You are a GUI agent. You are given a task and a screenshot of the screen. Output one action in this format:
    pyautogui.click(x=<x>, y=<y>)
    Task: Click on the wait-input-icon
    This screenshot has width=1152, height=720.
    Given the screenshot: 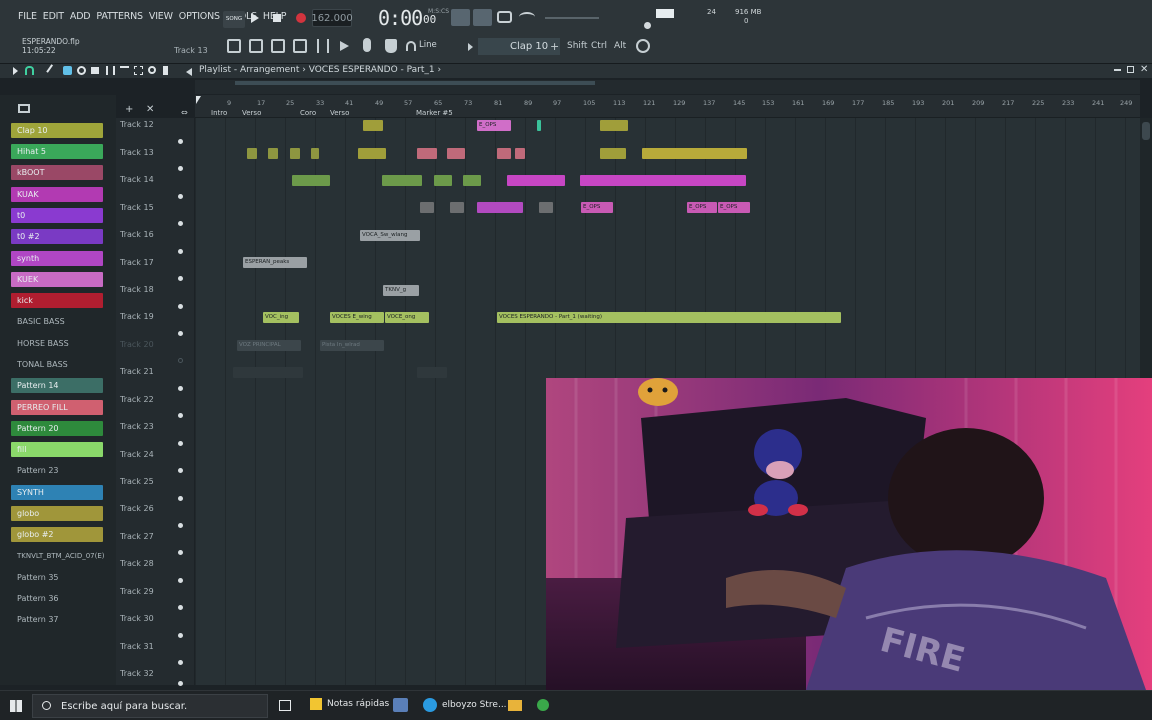 What is the action you would take?
    pyautogui.click(x=482, y=17)
    